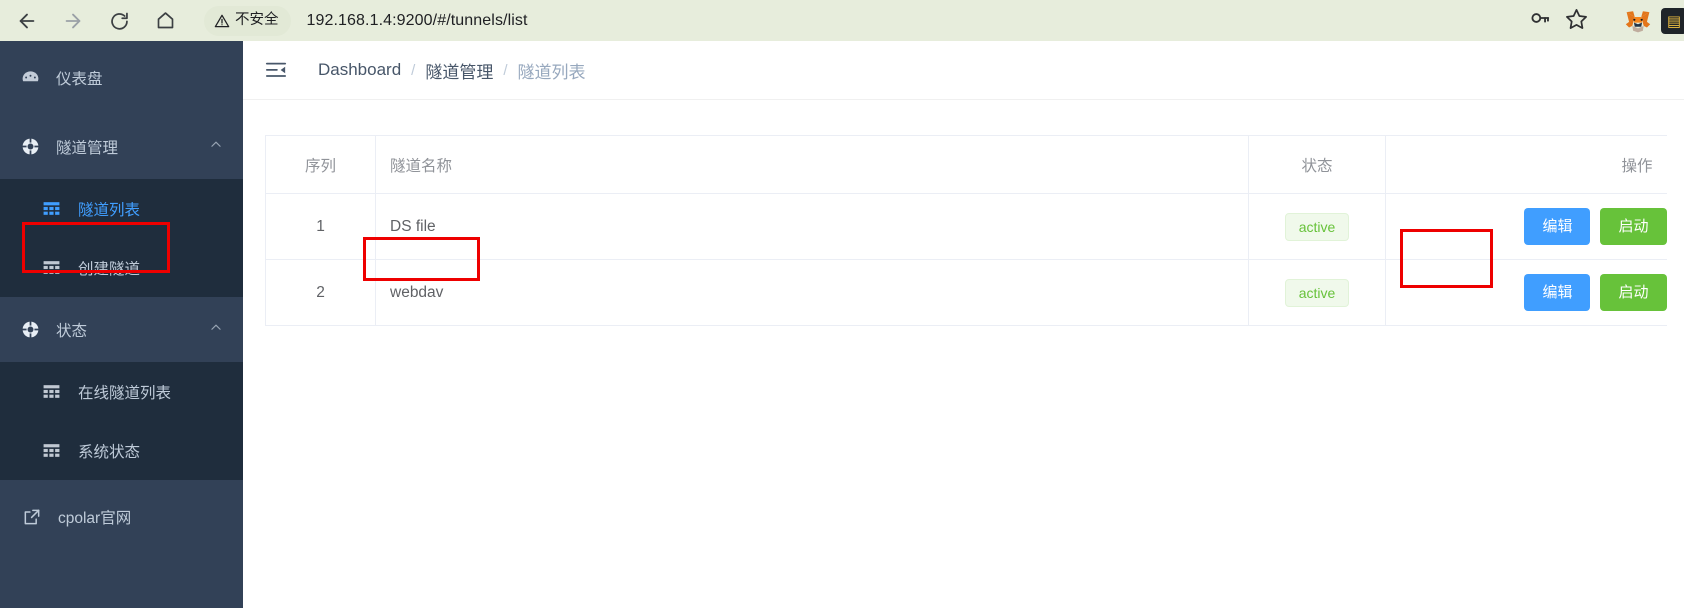 Image resolution: width=1684 pixels, height=608 pixels. What do you see at coordinates (320, 164) in the screenshot?
I see `column-header-seq: 序列` at bounding box center [320, 164].